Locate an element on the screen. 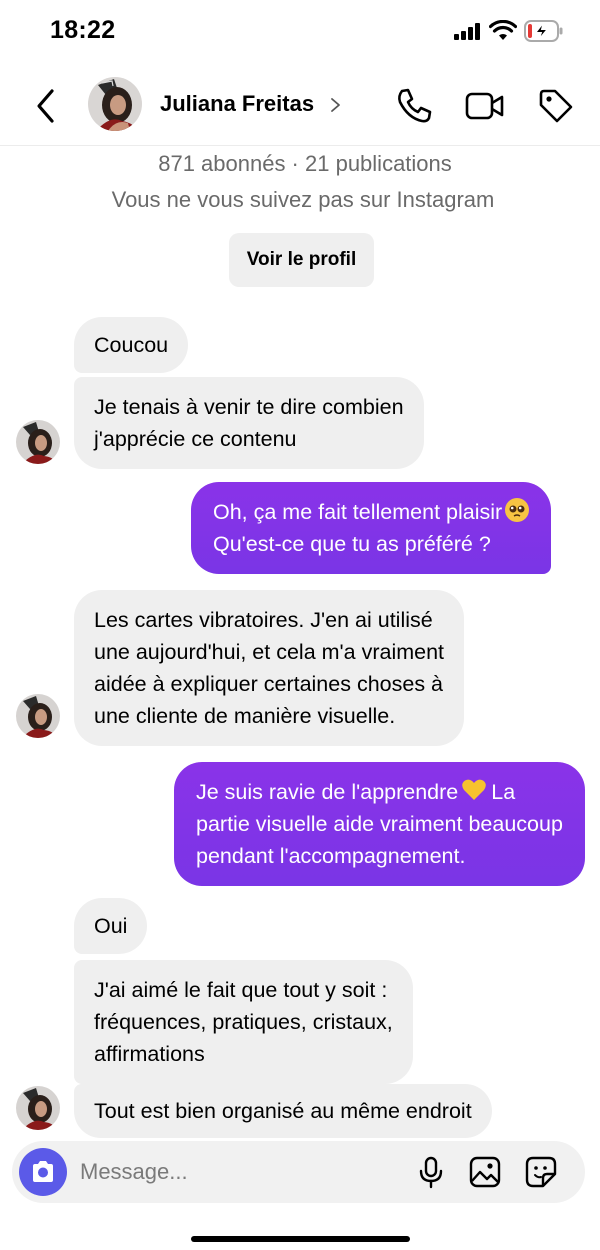  message-text: une aujourd'hui, et cela m'a vraiment is located at coordinates (269, 652).